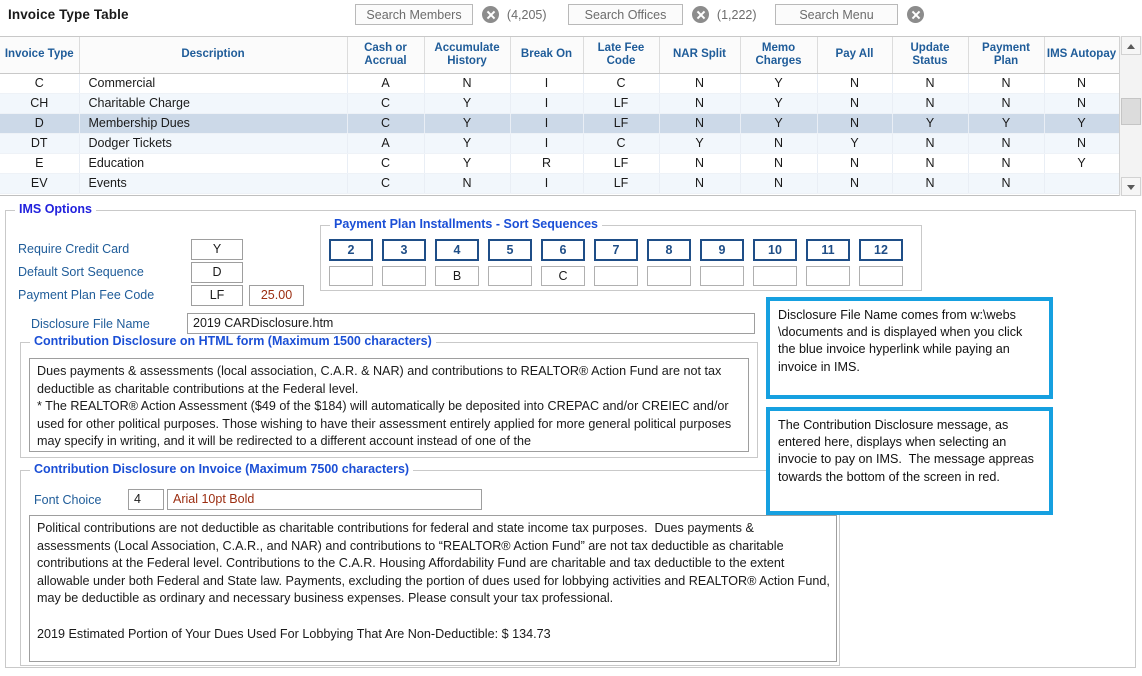 Image resolution: width=1142 pixels, height=676 pixels. What do you see at coordinates (1082, 55) in the screenshot?
I see `col-ims-autopay: IMS Autopay` at bounding box center [1082, 55].